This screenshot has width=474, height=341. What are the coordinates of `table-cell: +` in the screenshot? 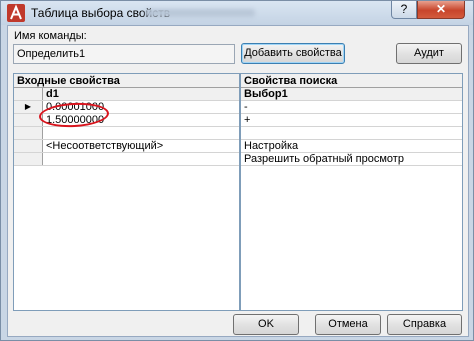 It's located at (351, 120).